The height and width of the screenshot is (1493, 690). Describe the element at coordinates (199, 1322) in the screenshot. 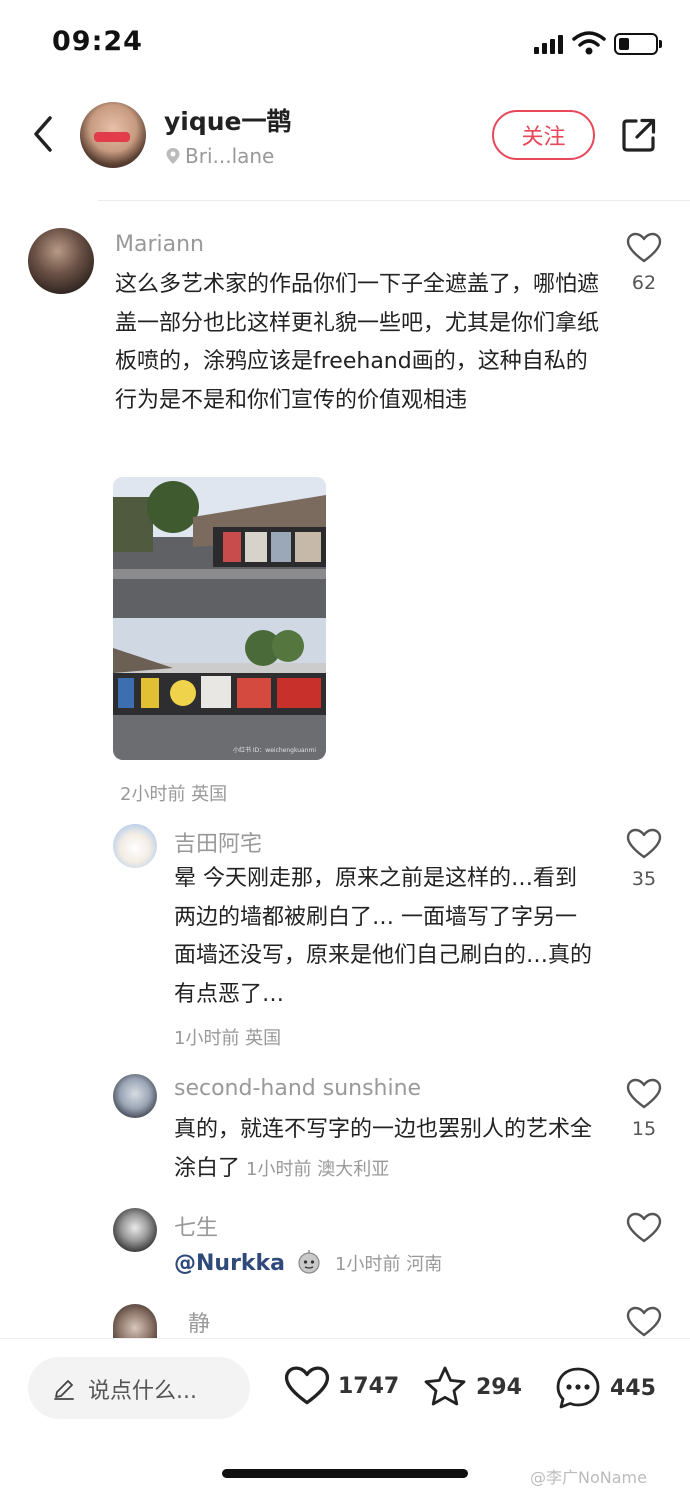

I see `commenter-name: 静` at that location.